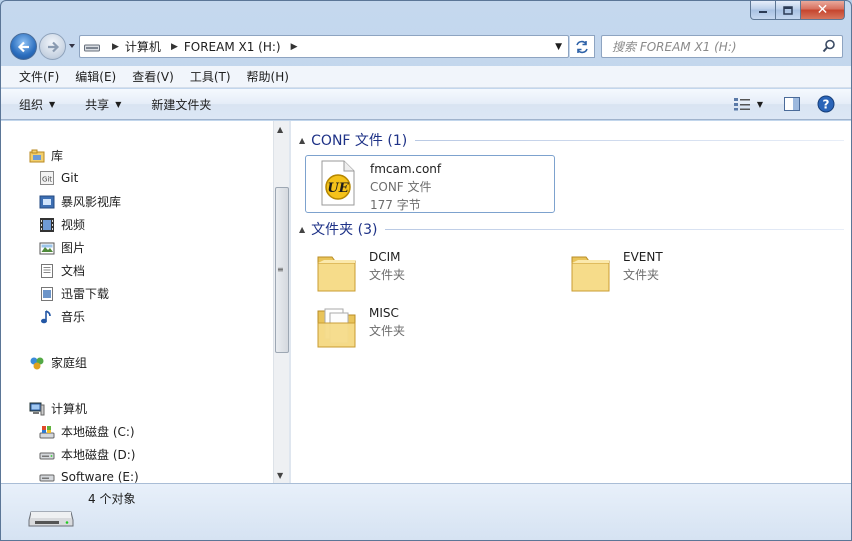 This screenshot has height=541, width=852. Describe the element at coordinates (89, 476) in the screenshot. I see `nav-drive-e: Software (E:)` at that location.